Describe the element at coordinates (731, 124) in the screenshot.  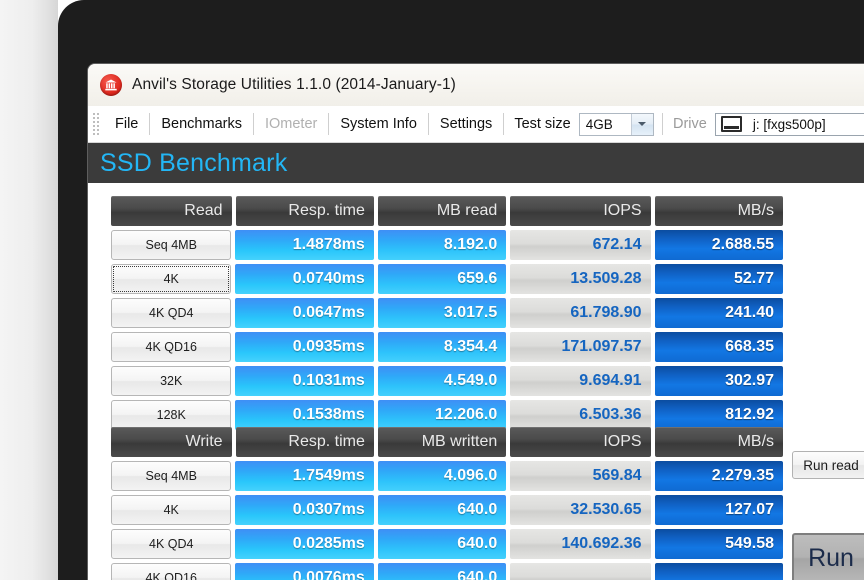
I see `drive-icon` at that location.